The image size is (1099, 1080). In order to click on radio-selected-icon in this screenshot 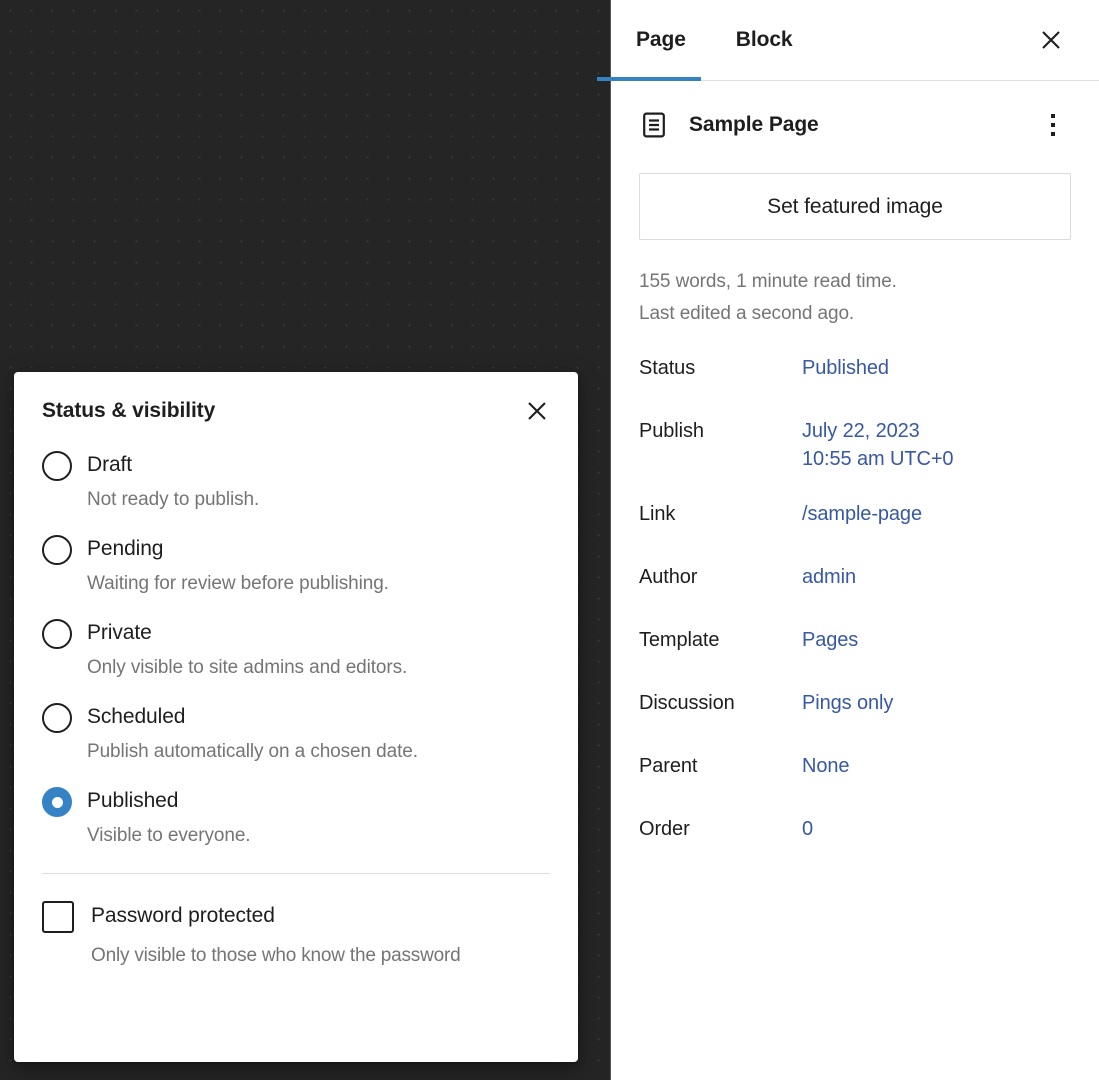, I will do `click(57, 802)`.